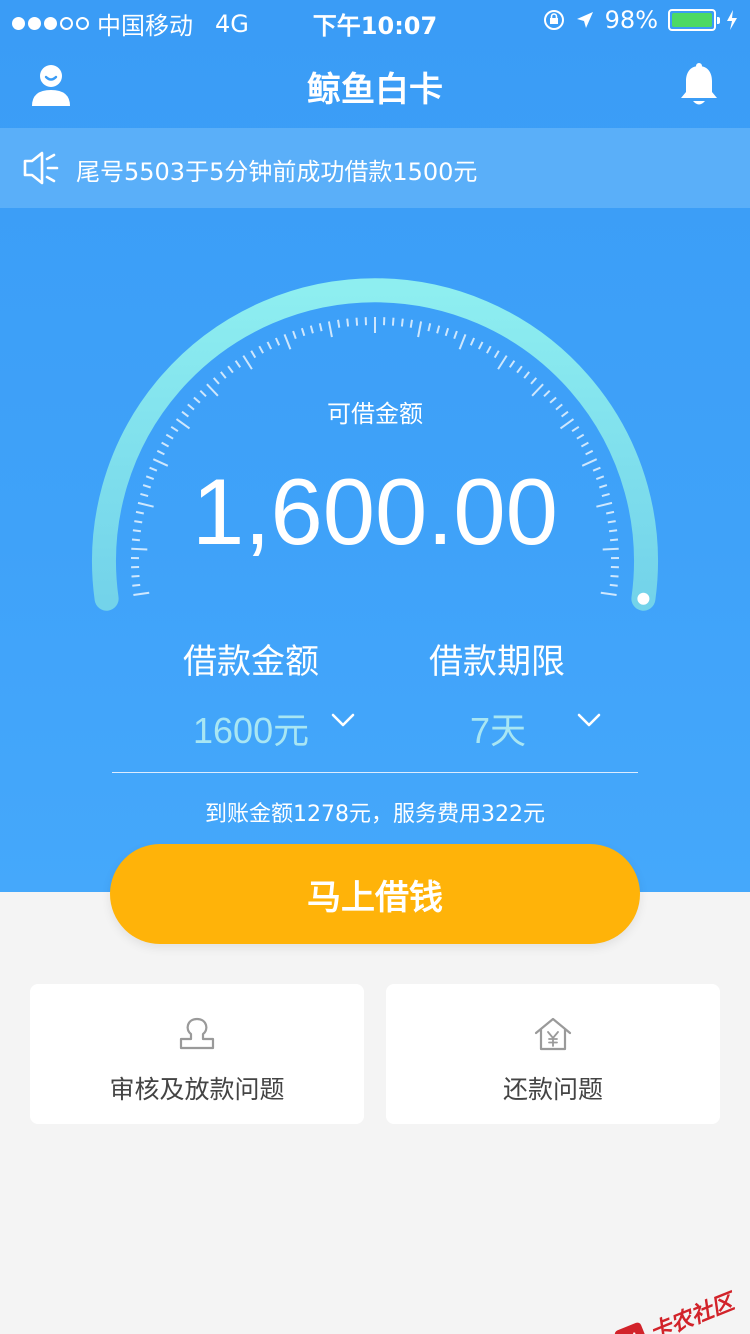 The width and height of the screenshot is (750, 1334). I want to click on stamp-icon, so click(197, 1033).